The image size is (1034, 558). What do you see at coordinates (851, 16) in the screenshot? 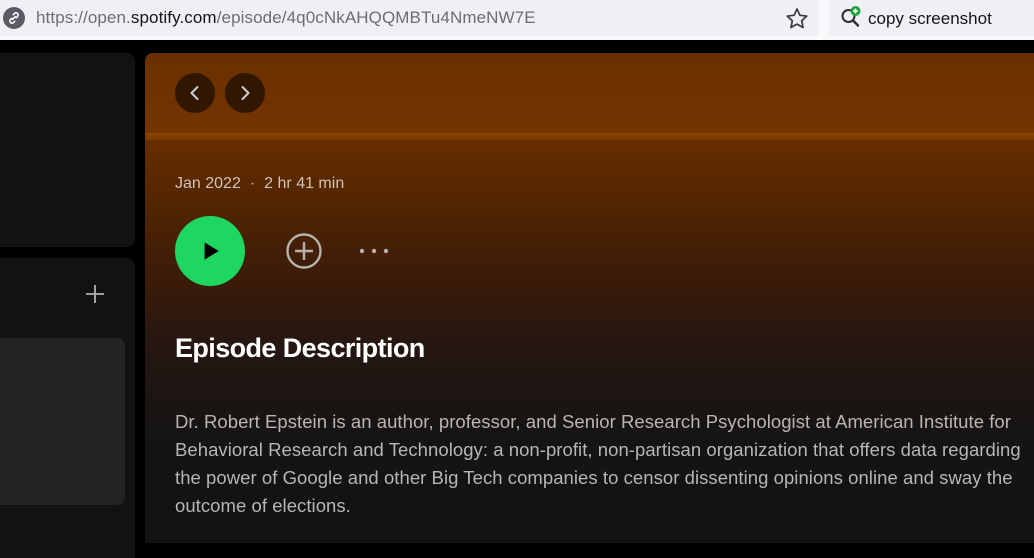
I see `magnifier-plus-icon` at bounding box center [851, 16].